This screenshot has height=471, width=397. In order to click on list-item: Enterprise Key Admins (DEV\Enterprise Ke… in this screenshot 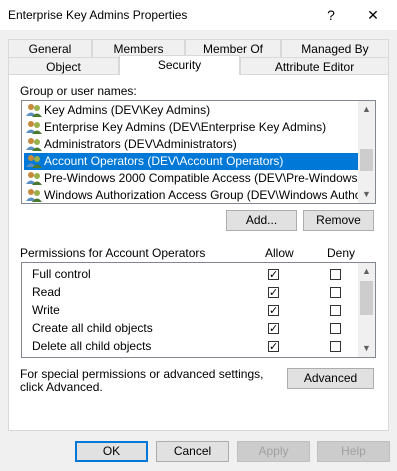, I will do `click(191, 127)`.